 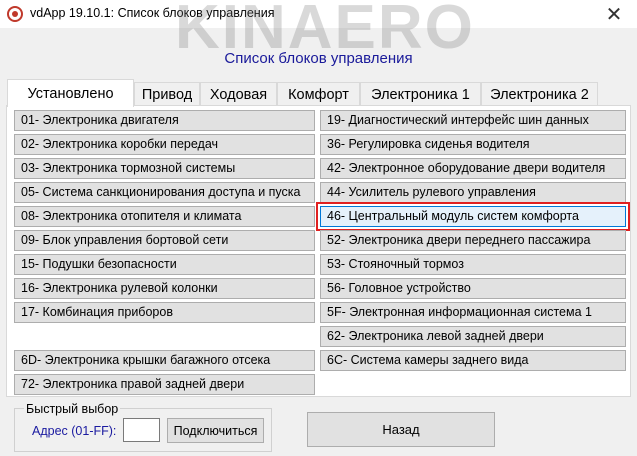 What do you see at coordinates (164, 312) in the screenshot?
I see `module-button-17: 17- Комбинация приборов` at bounding box center [164, 312].